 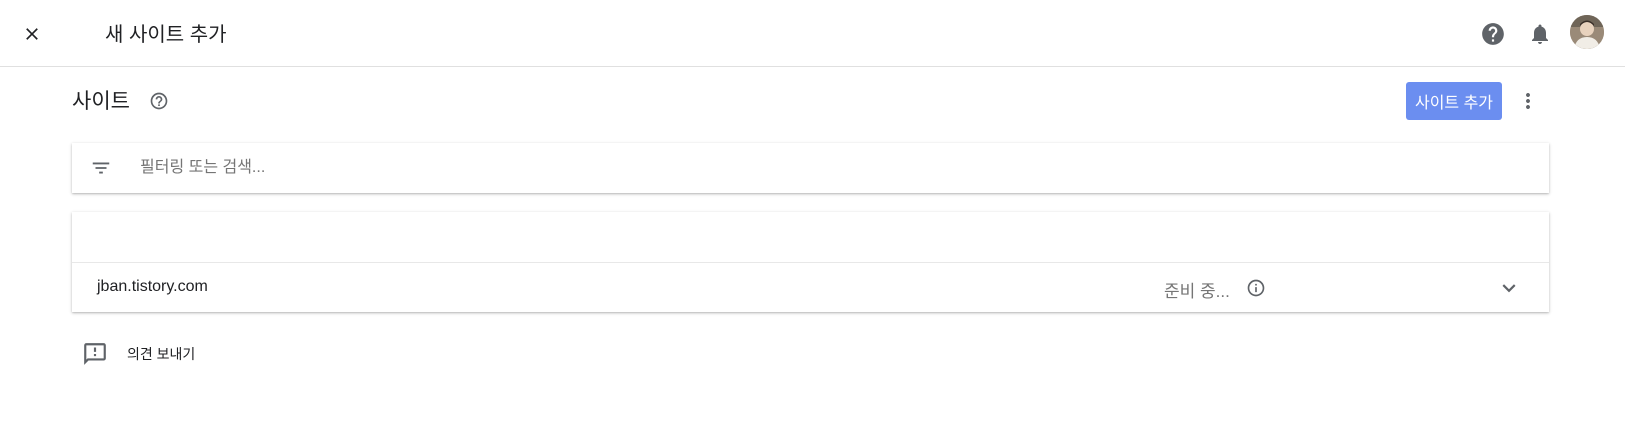 What do you see at coordinates (95, 354) in the screenshot?
I see `feedback-icon` at bounding box center [95, 354].